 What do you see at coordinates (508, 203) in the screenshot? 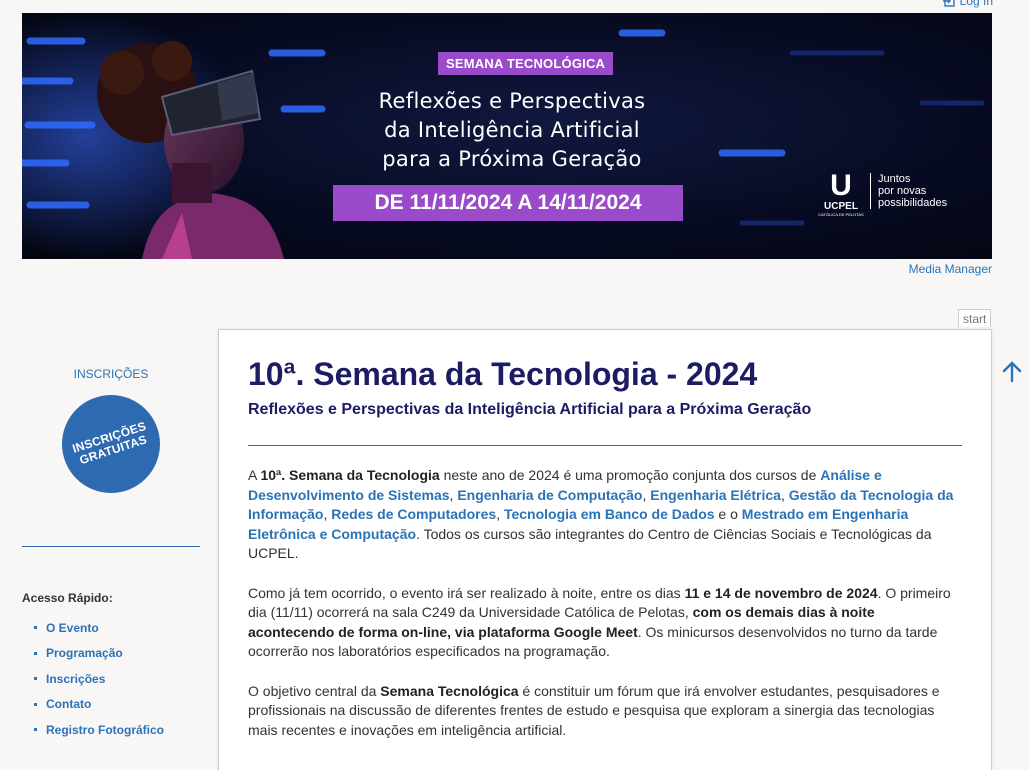
I see `banner-dates: DE 11/11/2024 A 14/11/2024` at bounding box center [508, 203].